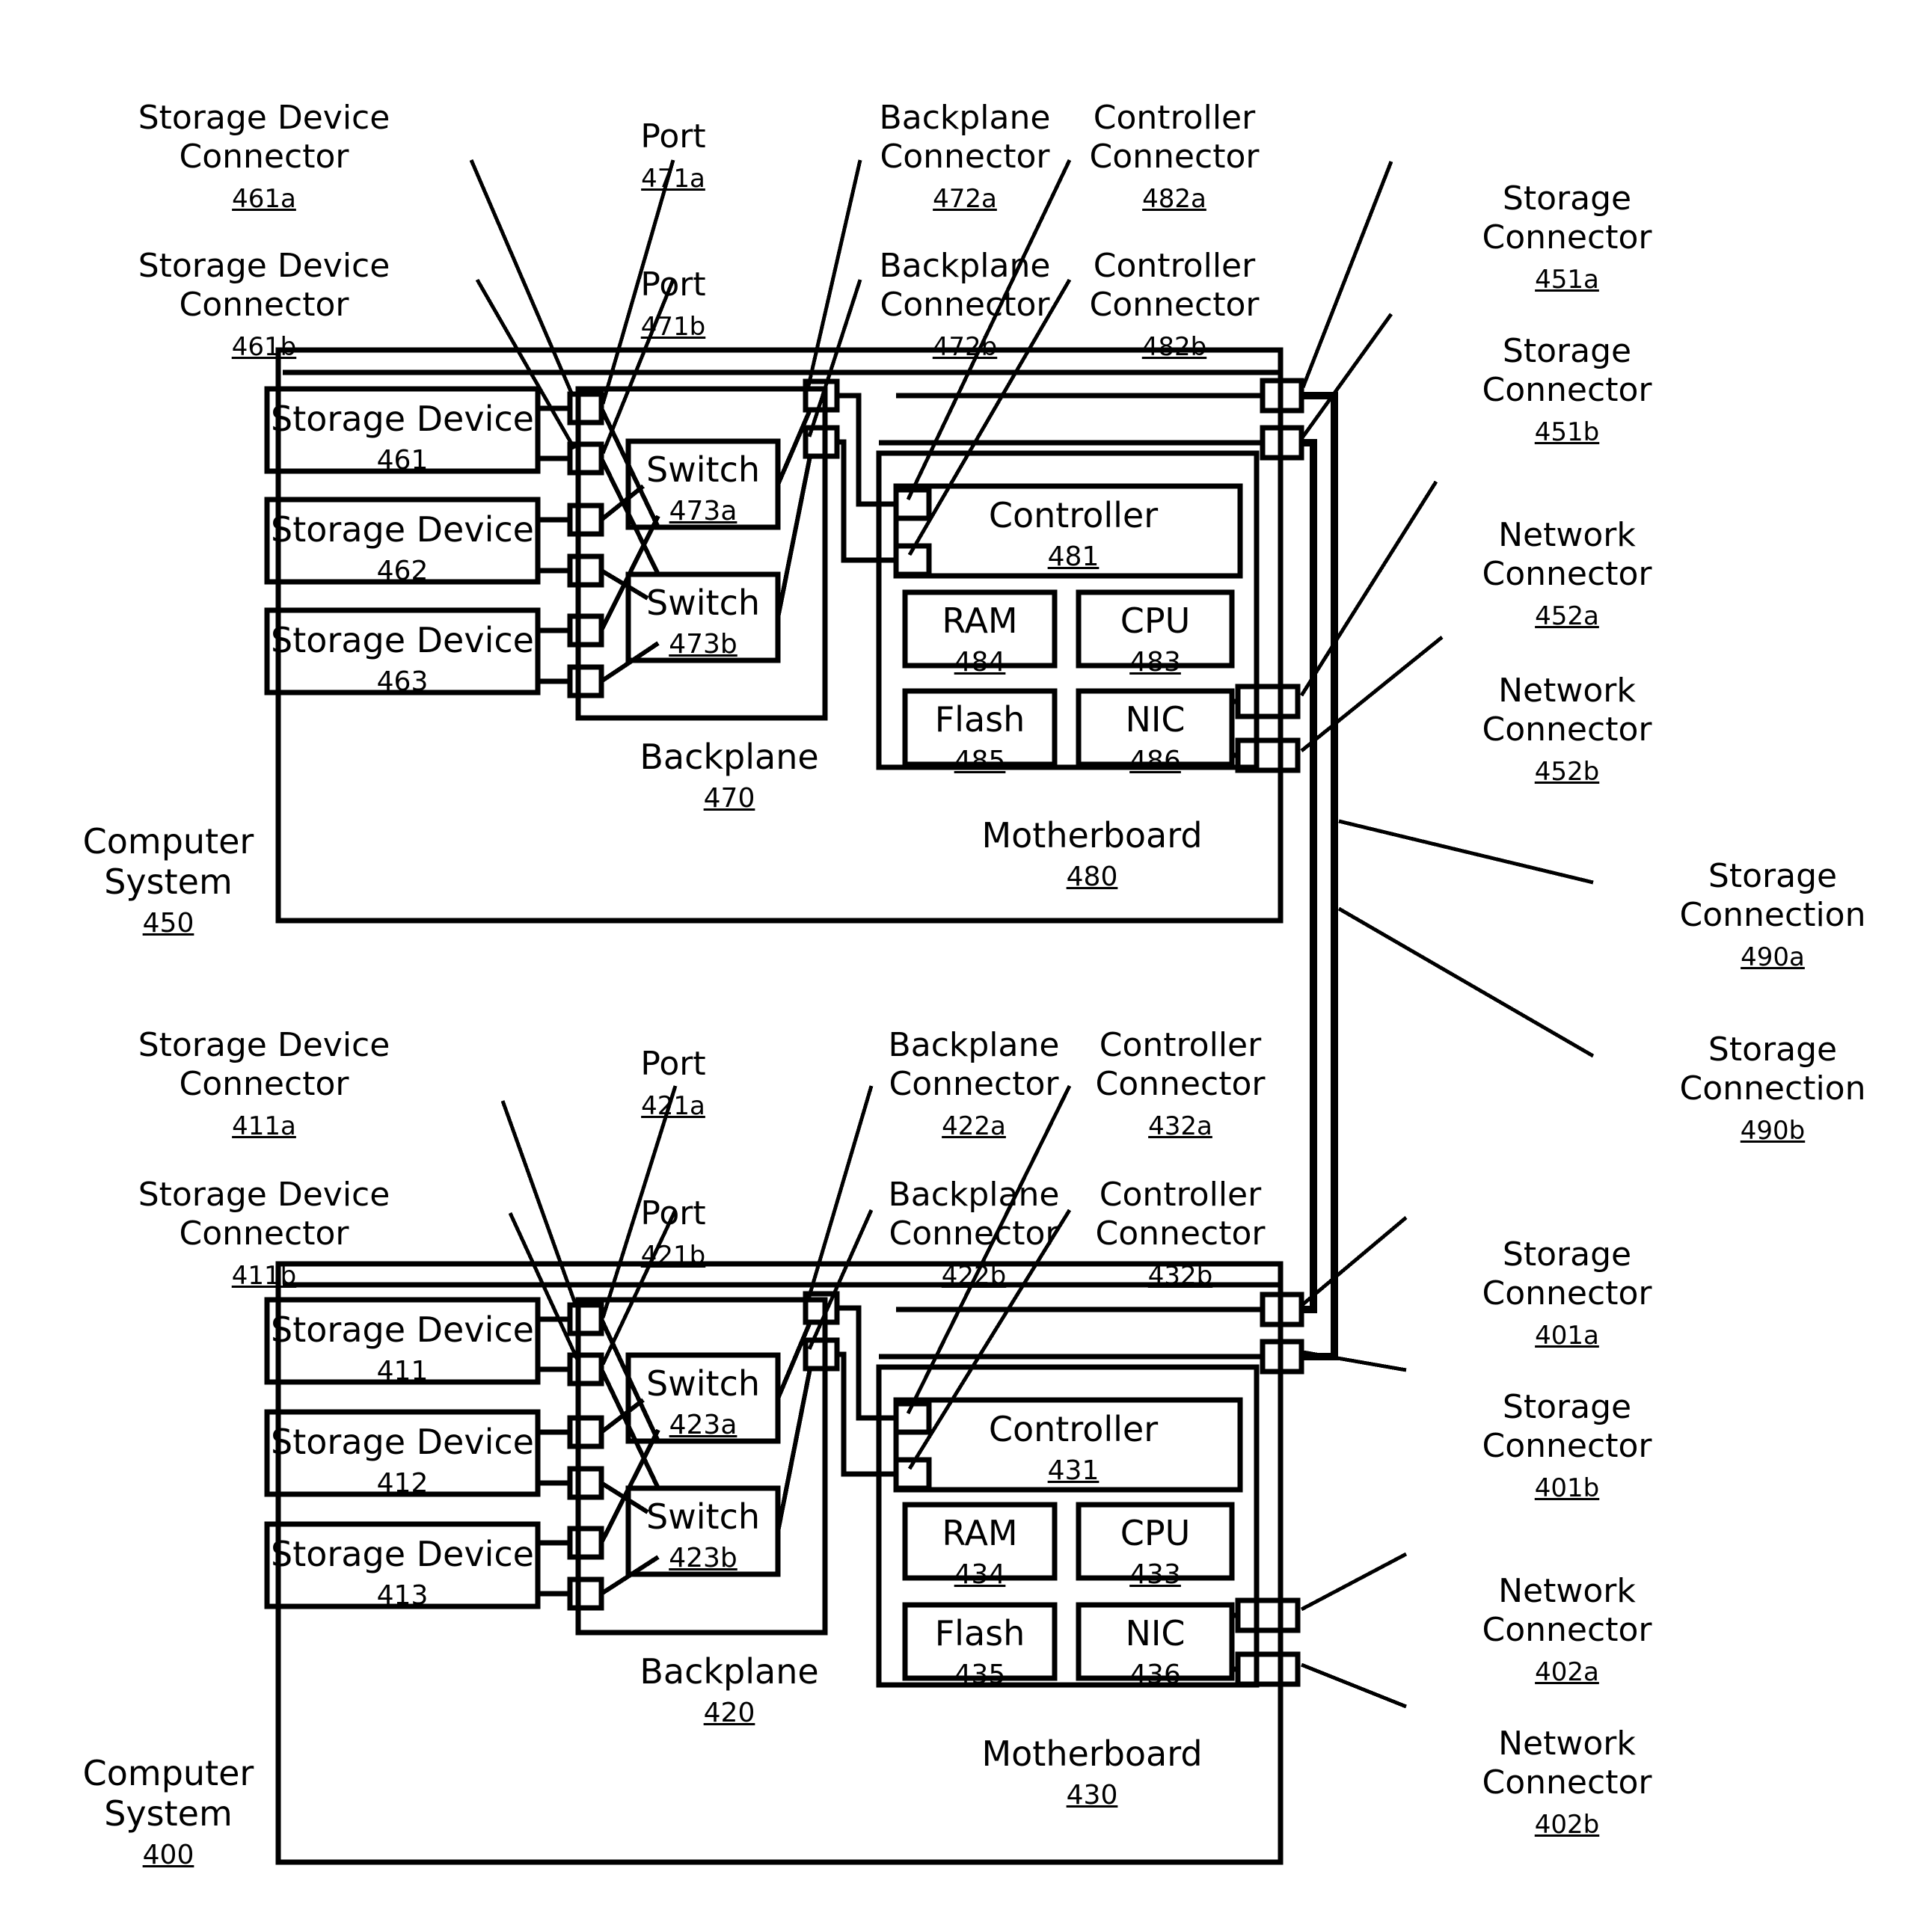 This screenshot has height=1916, width=1932. Describe the element at coordinates (1155, 642) in the screenshot. I see `cpu-483: CPU 483` at that location.